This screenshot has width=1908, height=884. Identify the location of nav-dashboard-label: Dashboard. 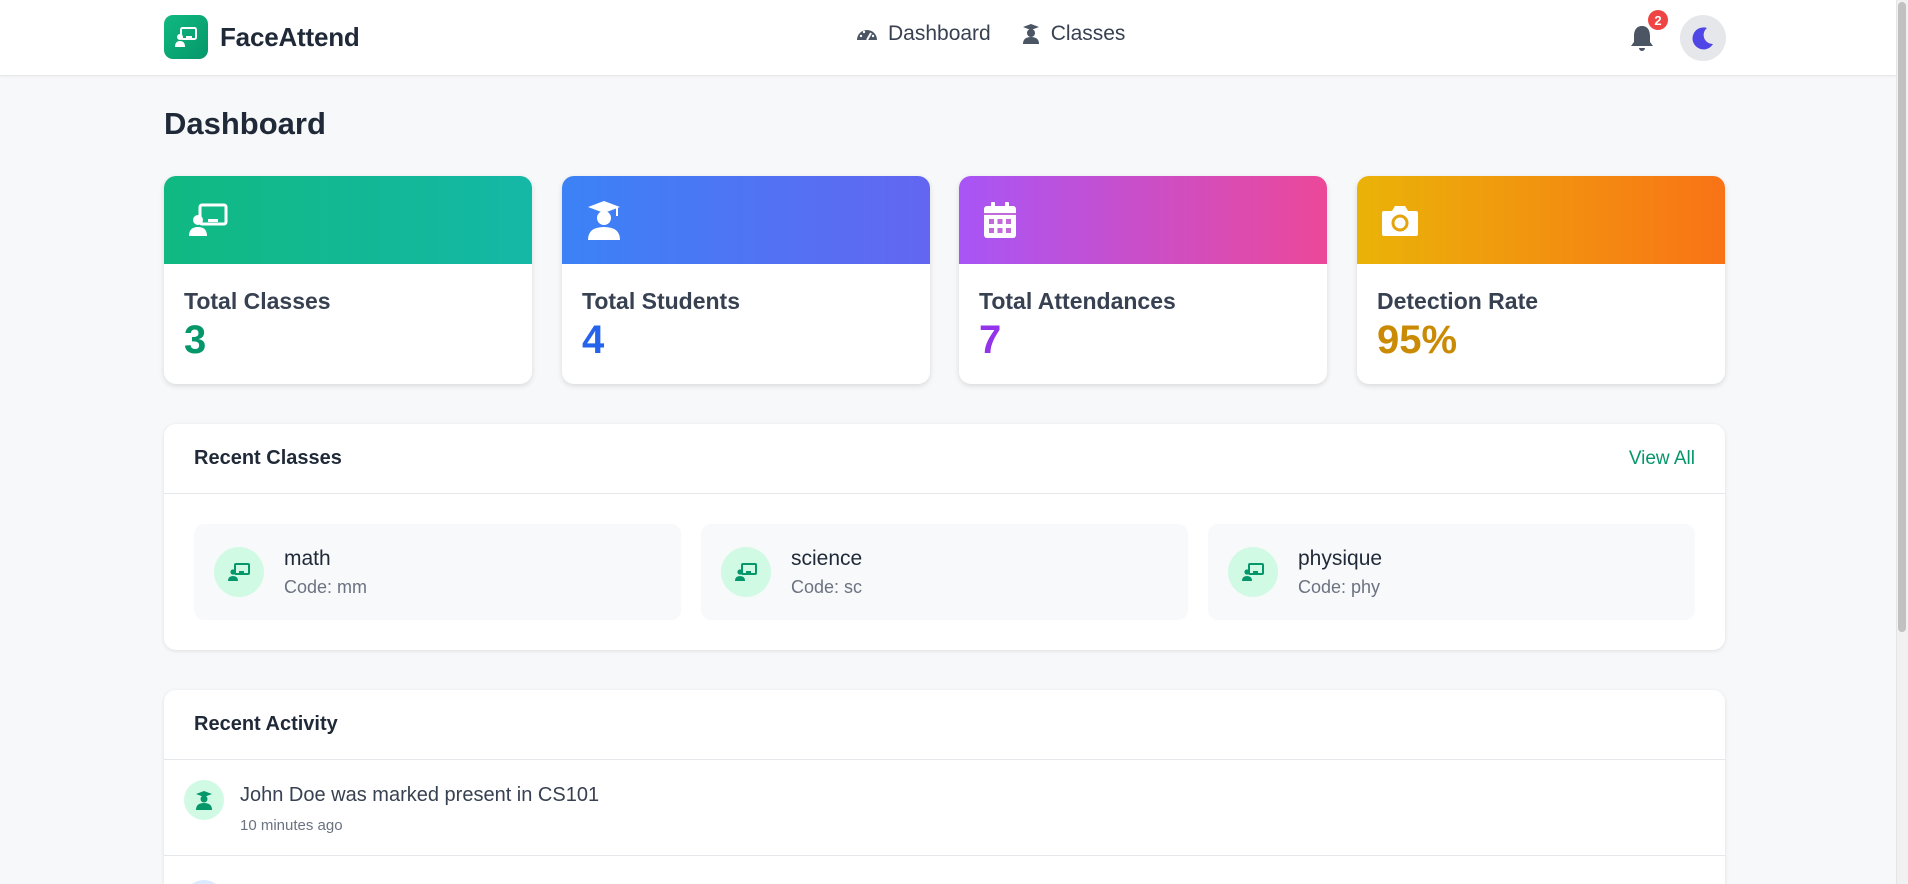
(939, 33).